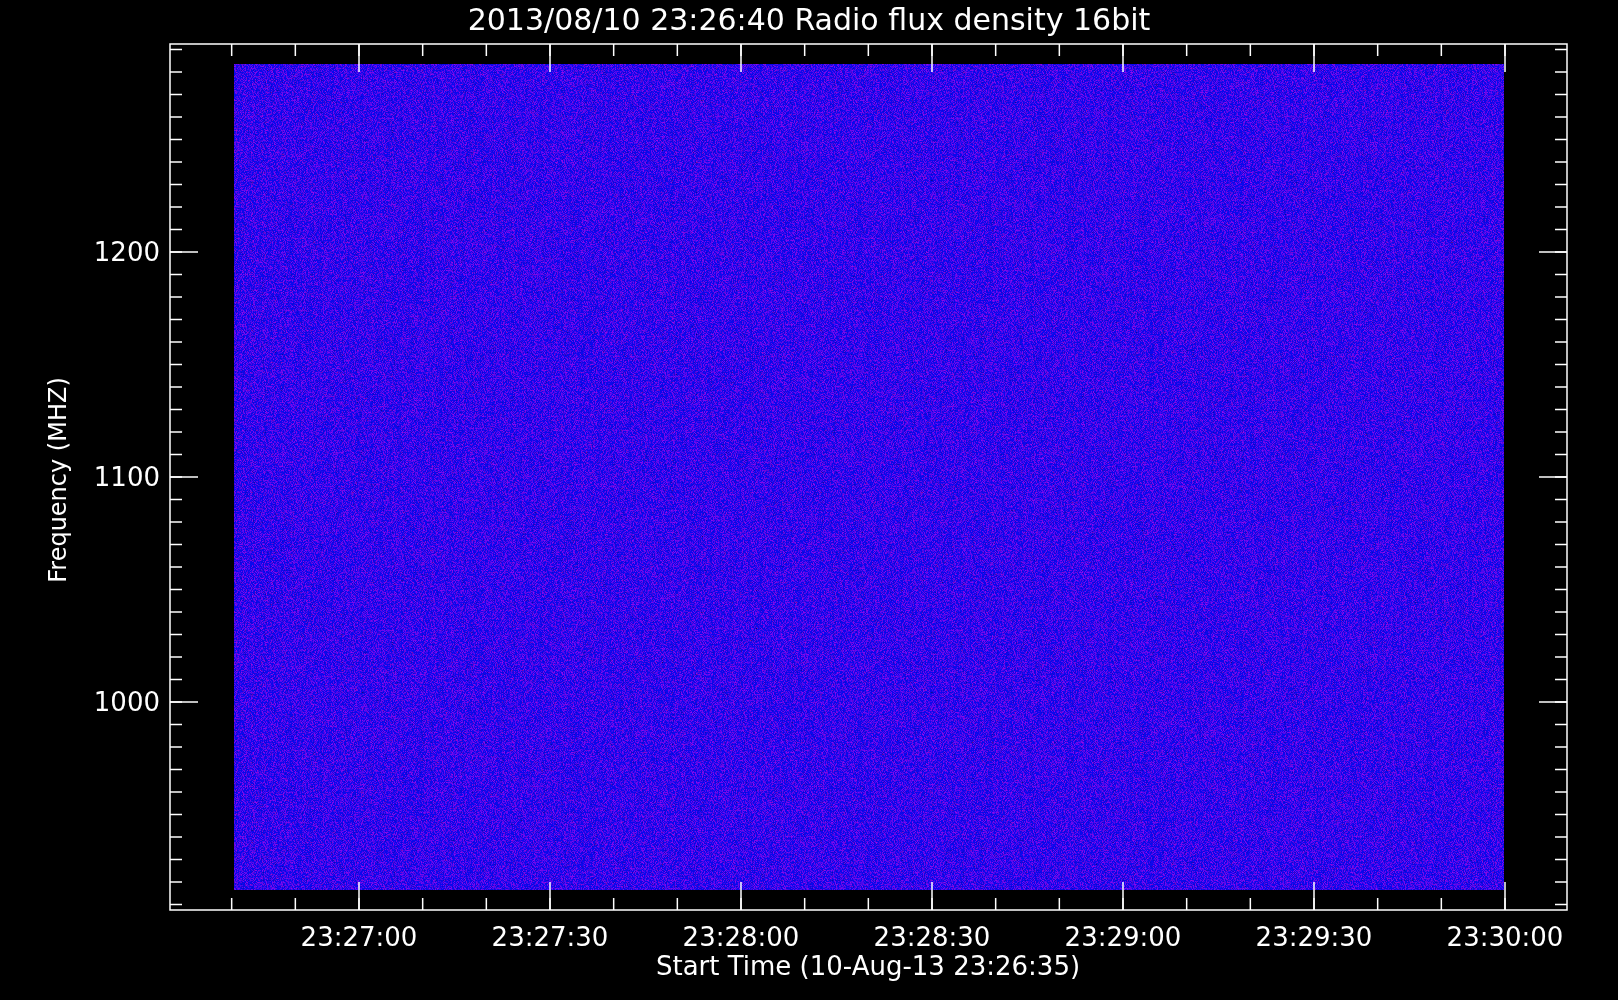 The image size is (1618, 1000). What do you see at coordinates (741, 937) in the screenshot?
I see `tick-label: 23:28:00` at bounding box center [741, 937].